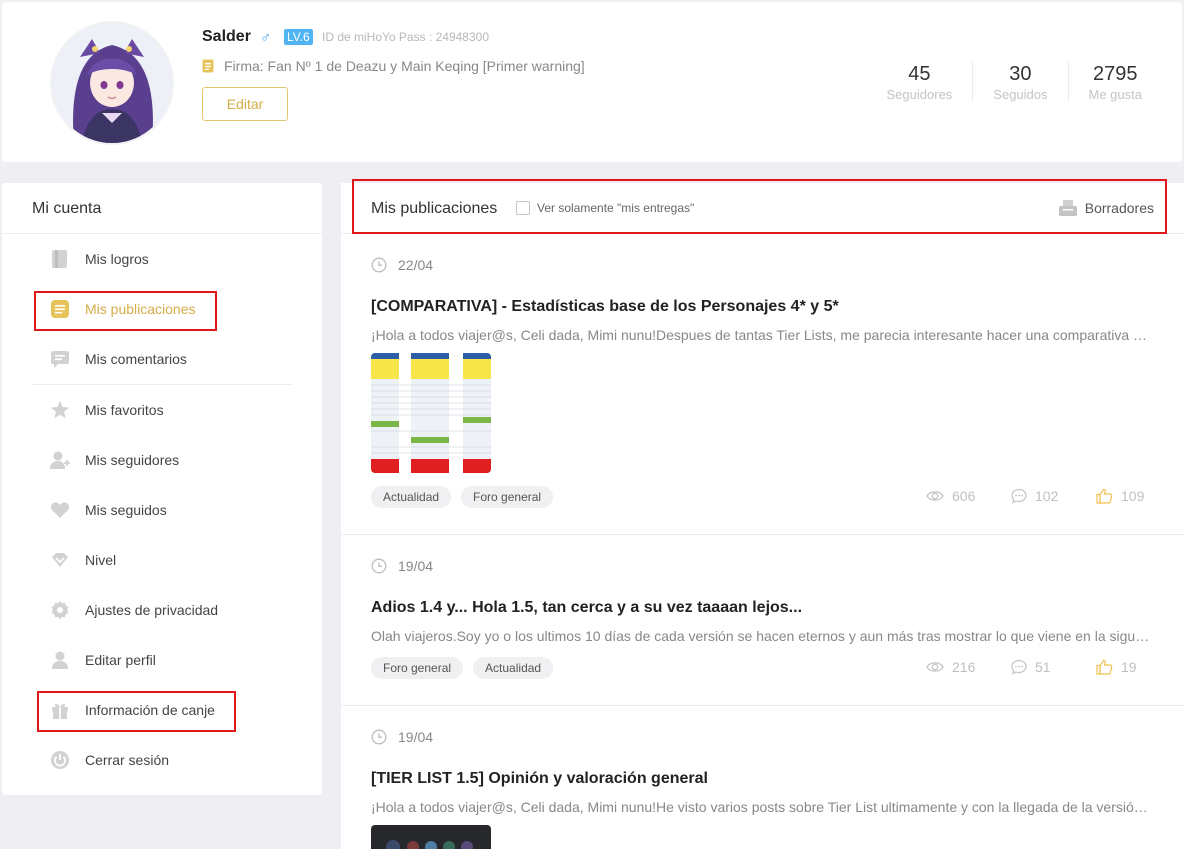 The image size is (1184, 849). I want to click on post-tags: Actualidad Foro general, so click(462, 497).